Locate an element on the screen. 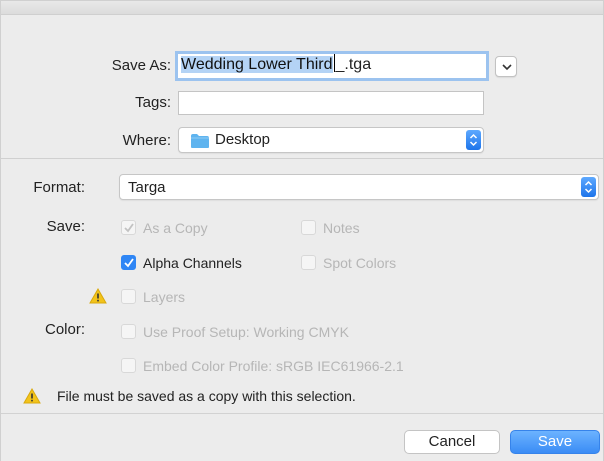  notes-label: Notes is located at coordinates (341, 228).